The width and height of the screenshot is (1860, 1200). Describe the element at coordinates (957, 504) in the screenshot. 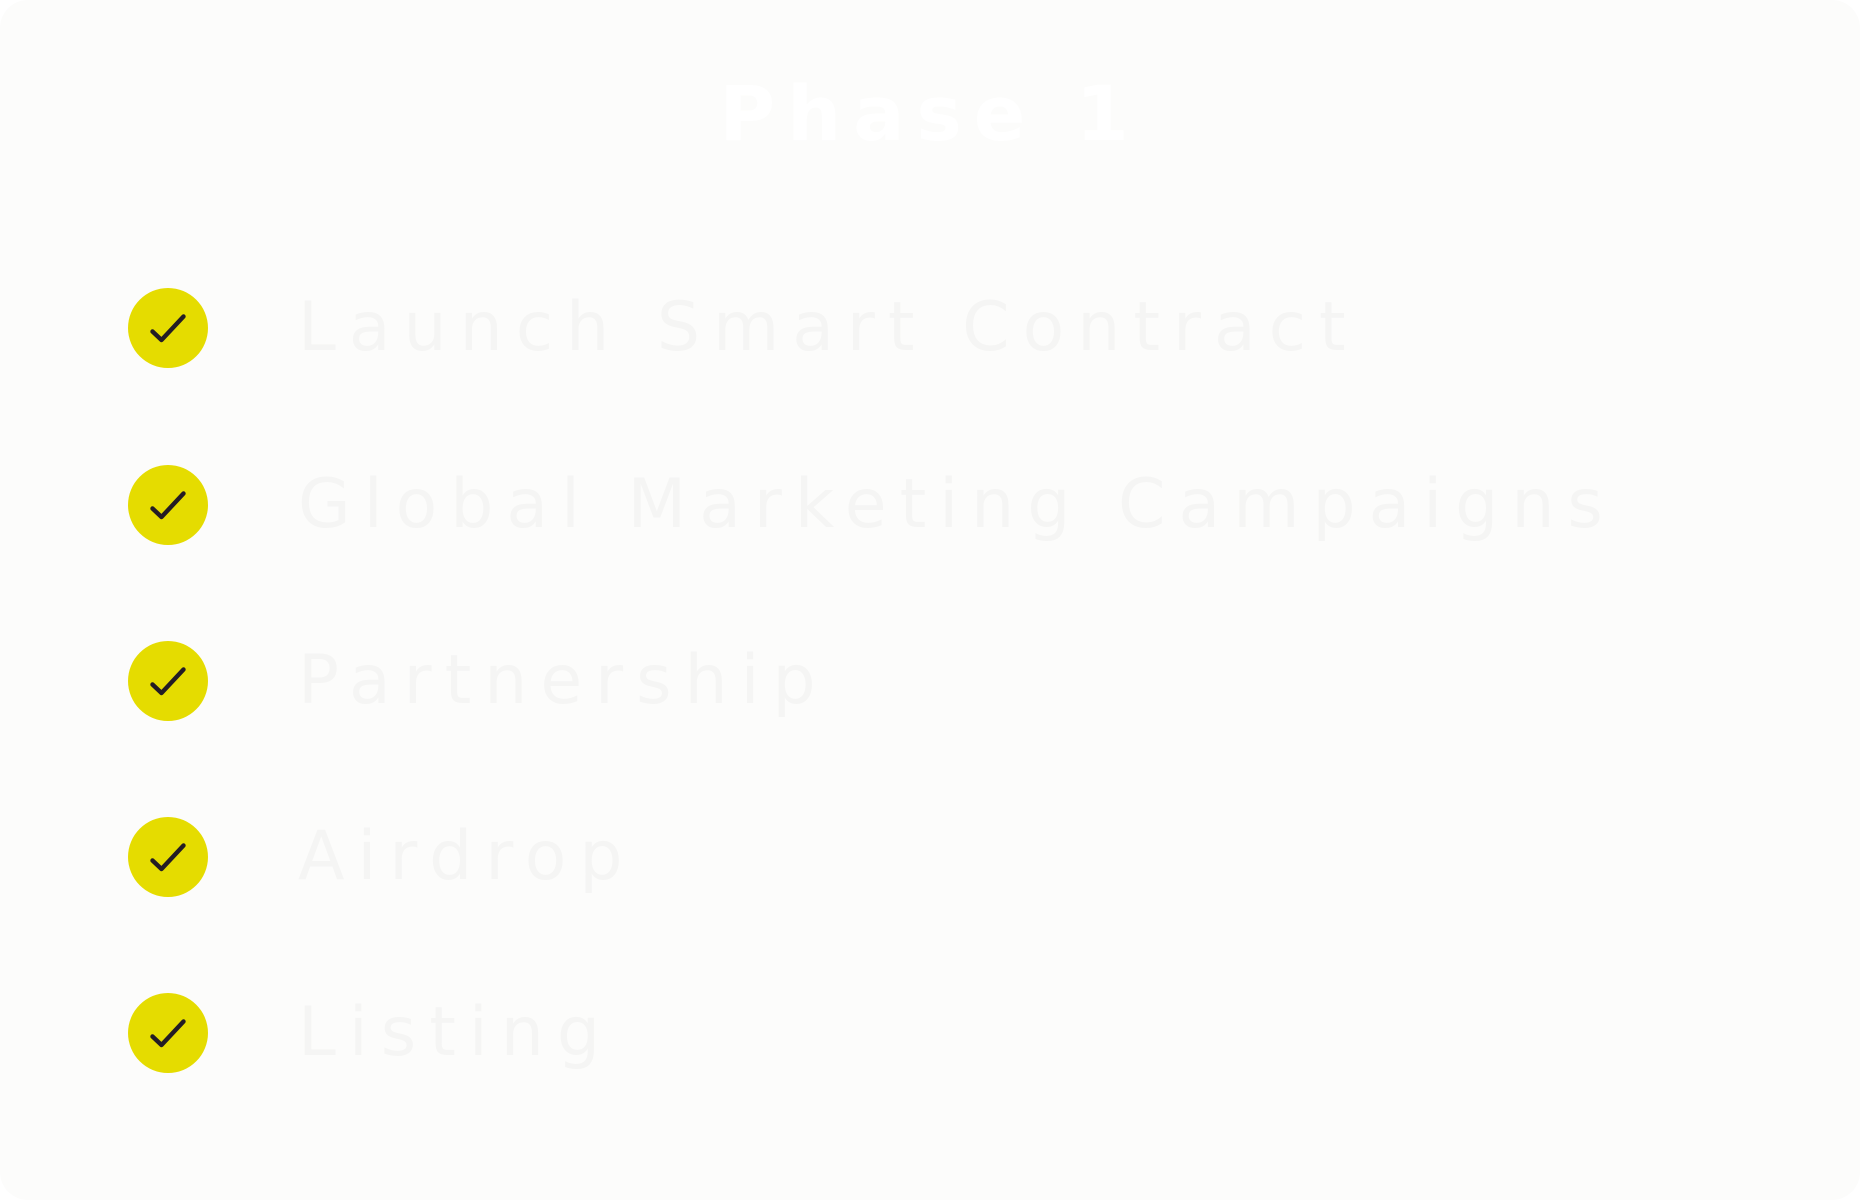

I see `checklist-item-label: Global Marketing Campaigns` at that location.